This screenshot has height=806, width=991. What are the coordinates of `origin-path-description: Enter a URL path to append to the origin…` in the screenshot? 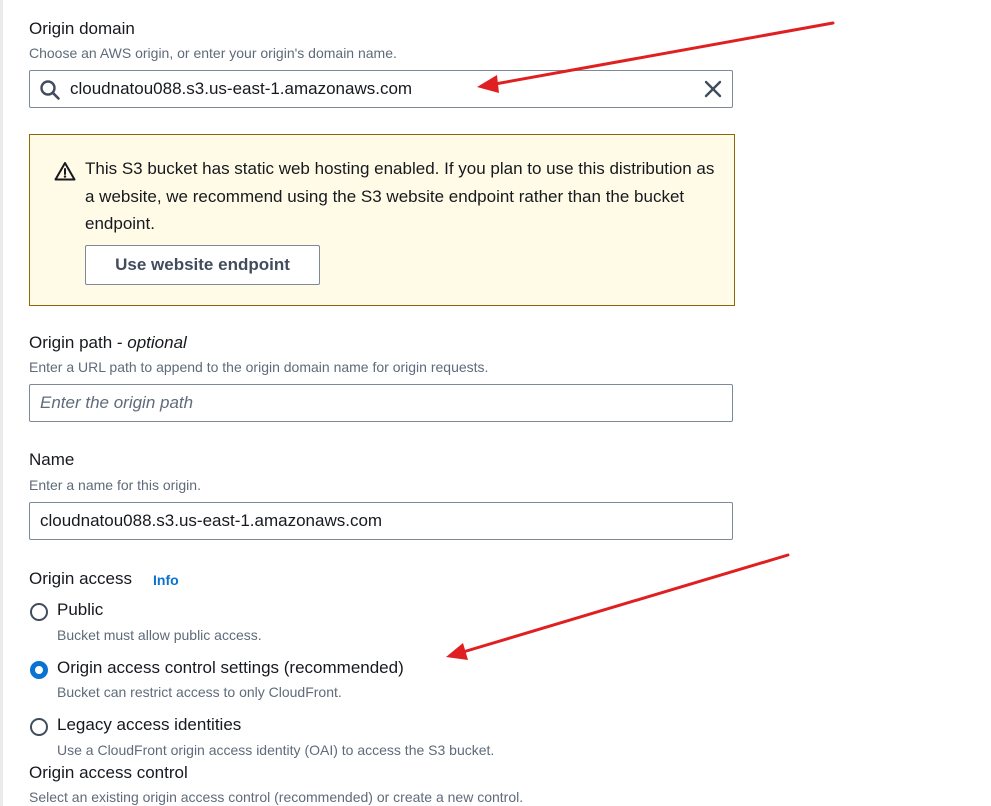 It's located at (259, 367).